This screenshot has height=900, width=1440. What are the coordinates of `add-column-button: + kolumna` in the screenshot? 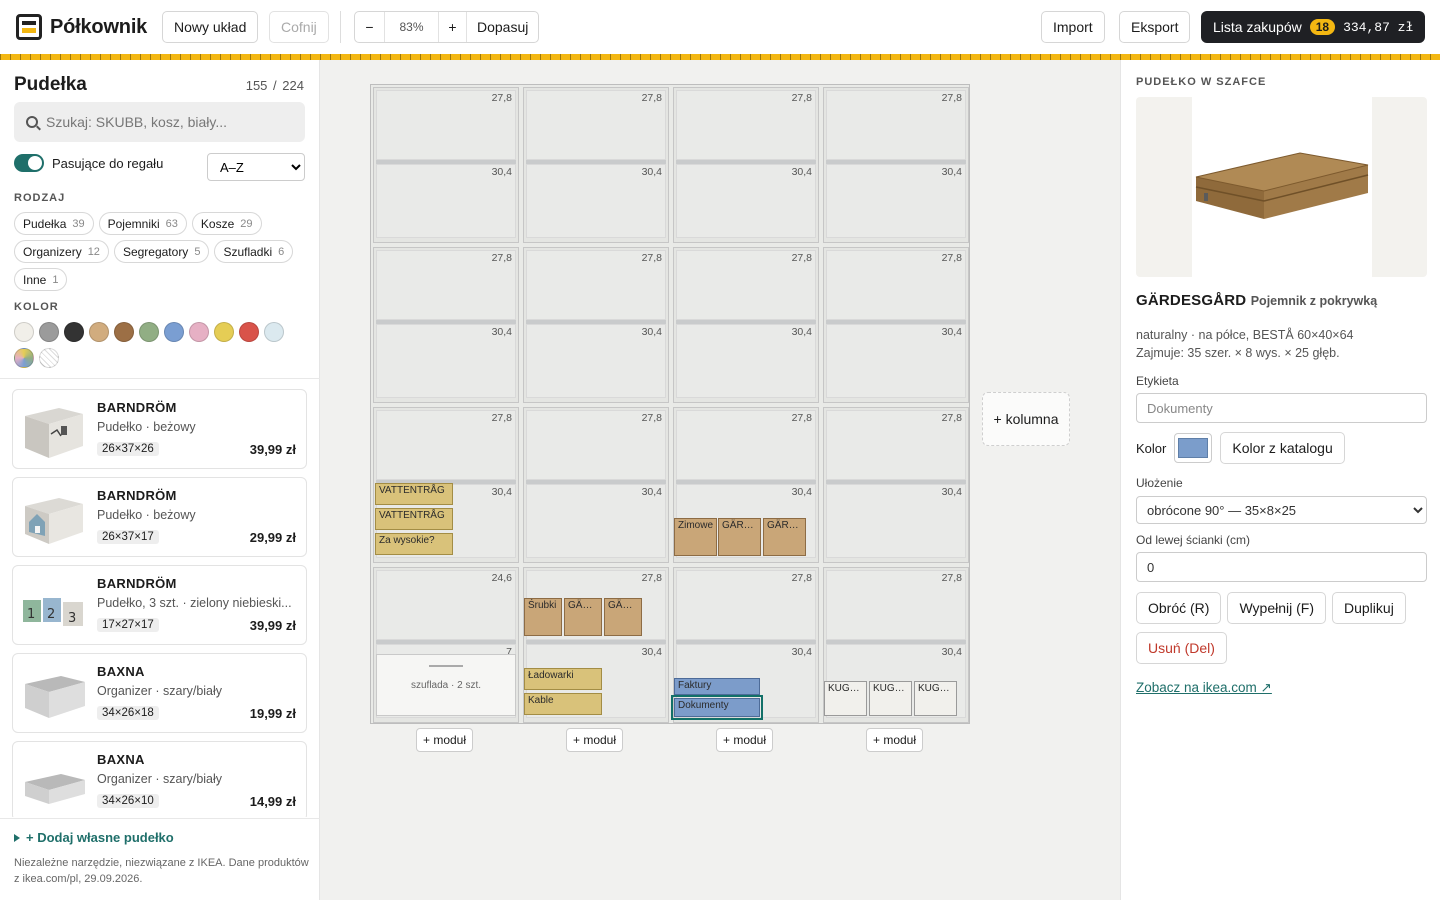 It's located at (1026, 419).